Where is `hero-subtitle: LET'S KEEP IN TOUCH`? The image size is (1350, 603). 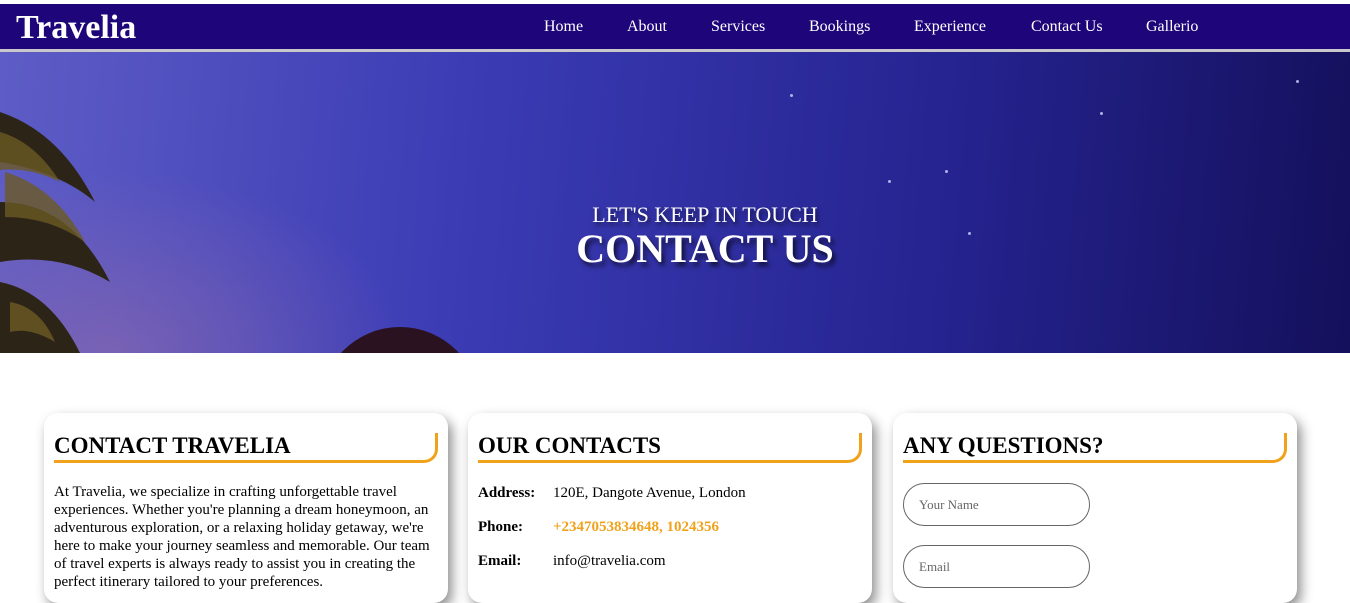 hero-subtitle: LET'S KEEP IN TOUCH is located at coordinates (705, 214).